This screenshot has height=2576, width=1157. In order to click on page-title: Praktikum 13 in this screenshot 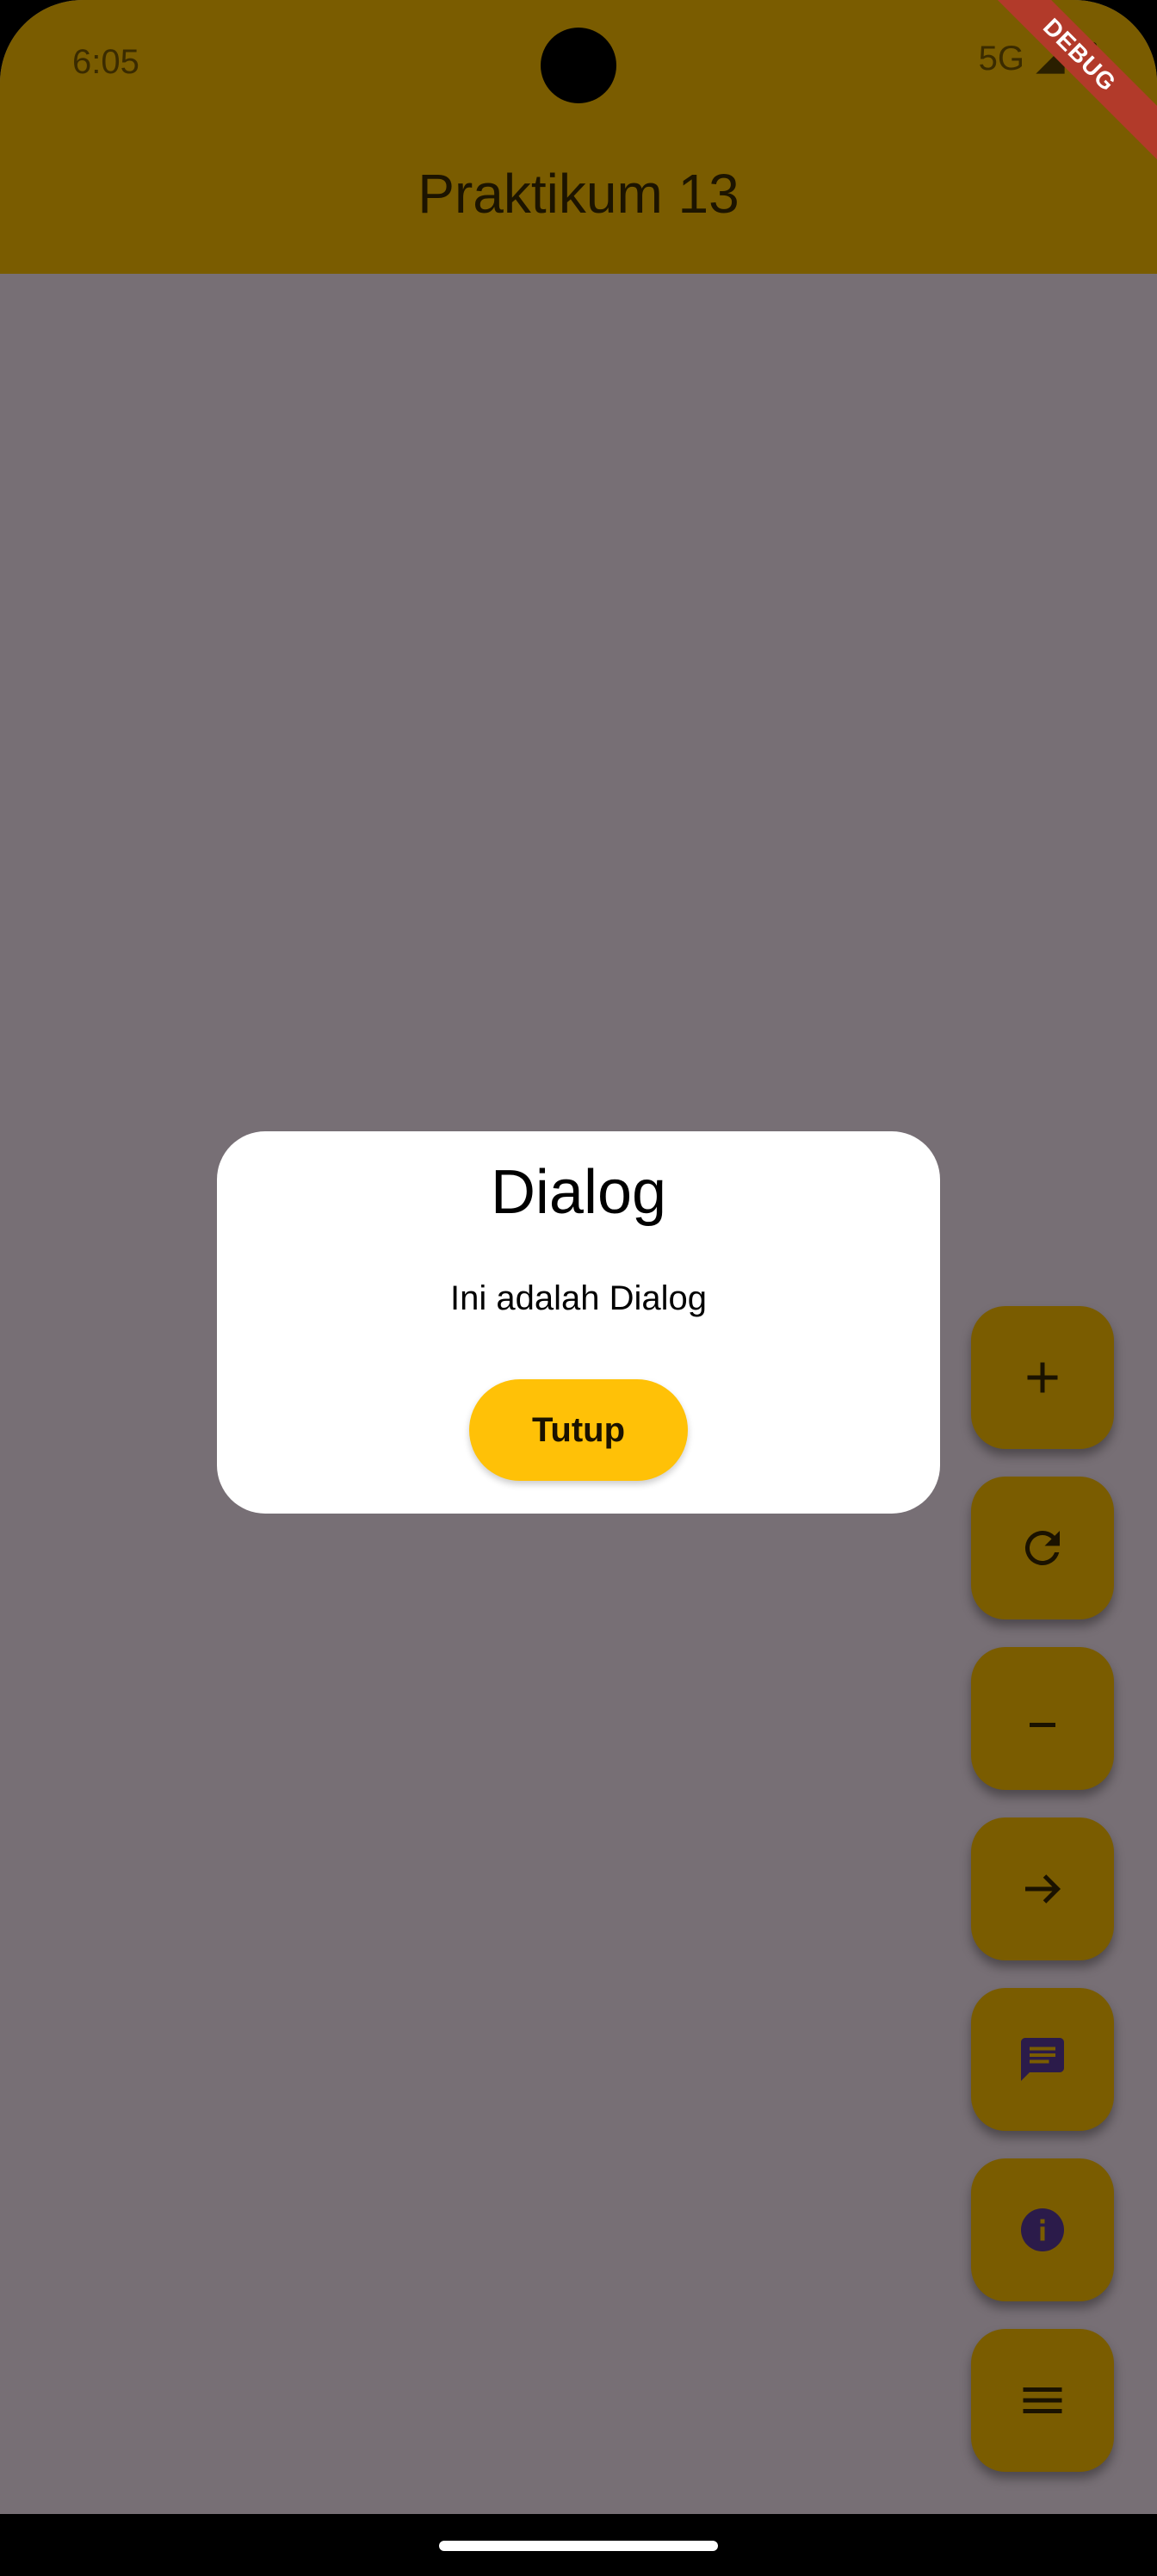, I will do `click(579, 194)`.